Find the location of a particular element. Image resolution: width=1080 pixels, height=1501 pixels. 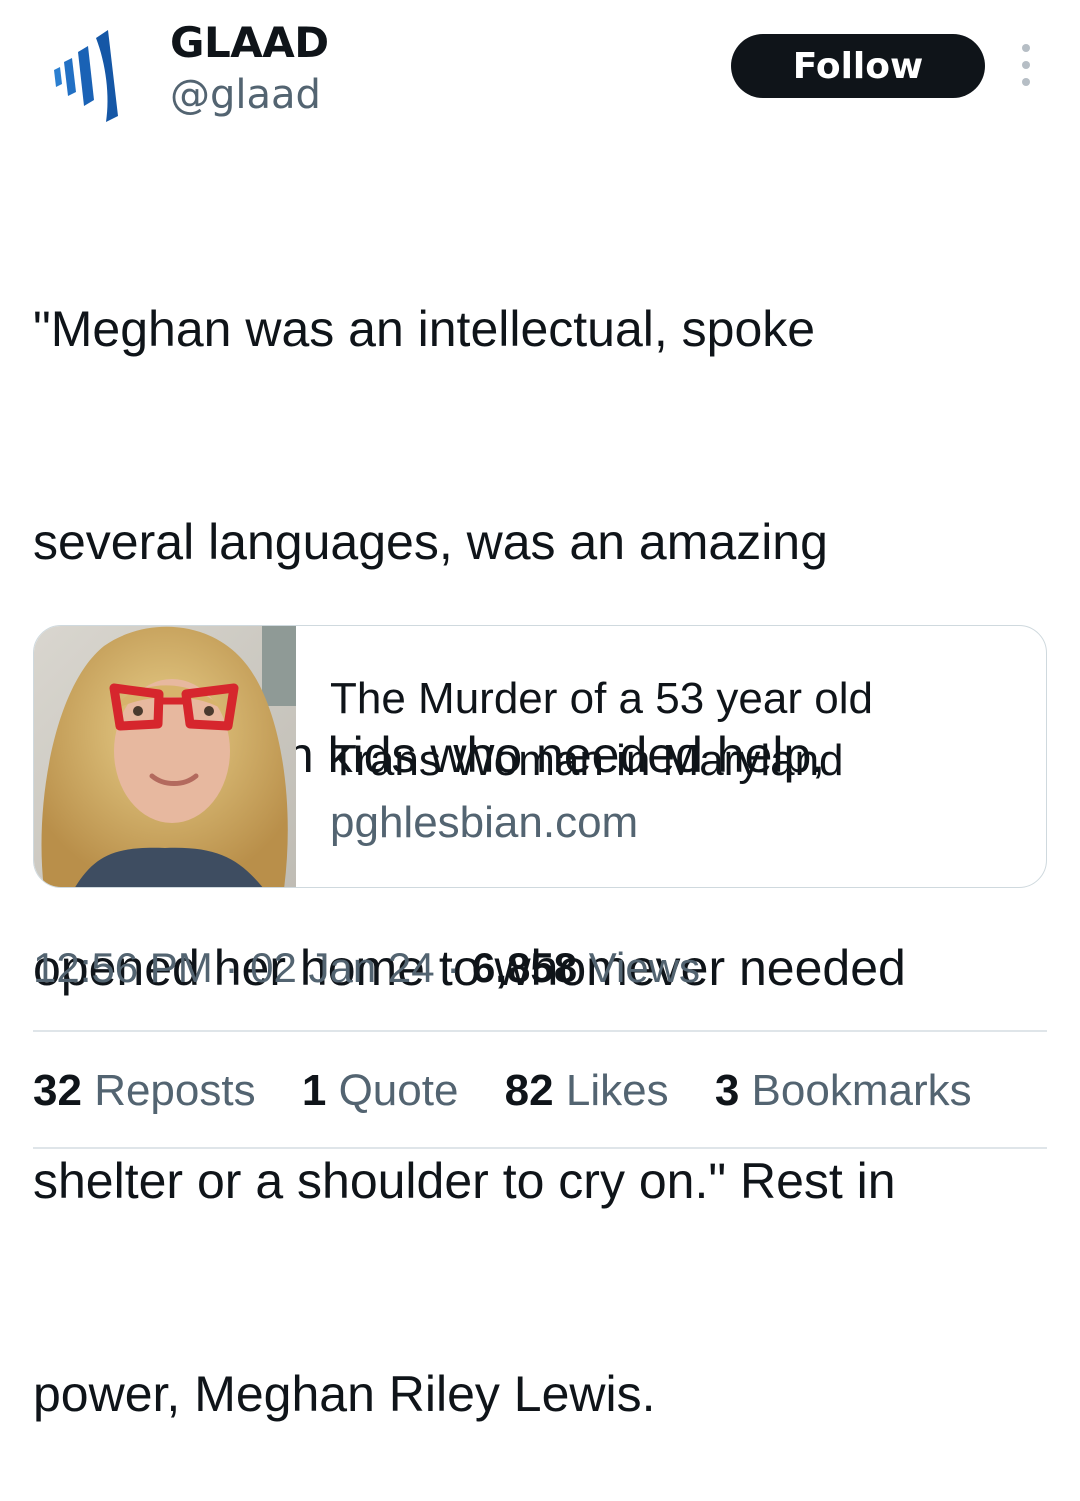

link-card-thumbnail is located at coordinates (165, 756).